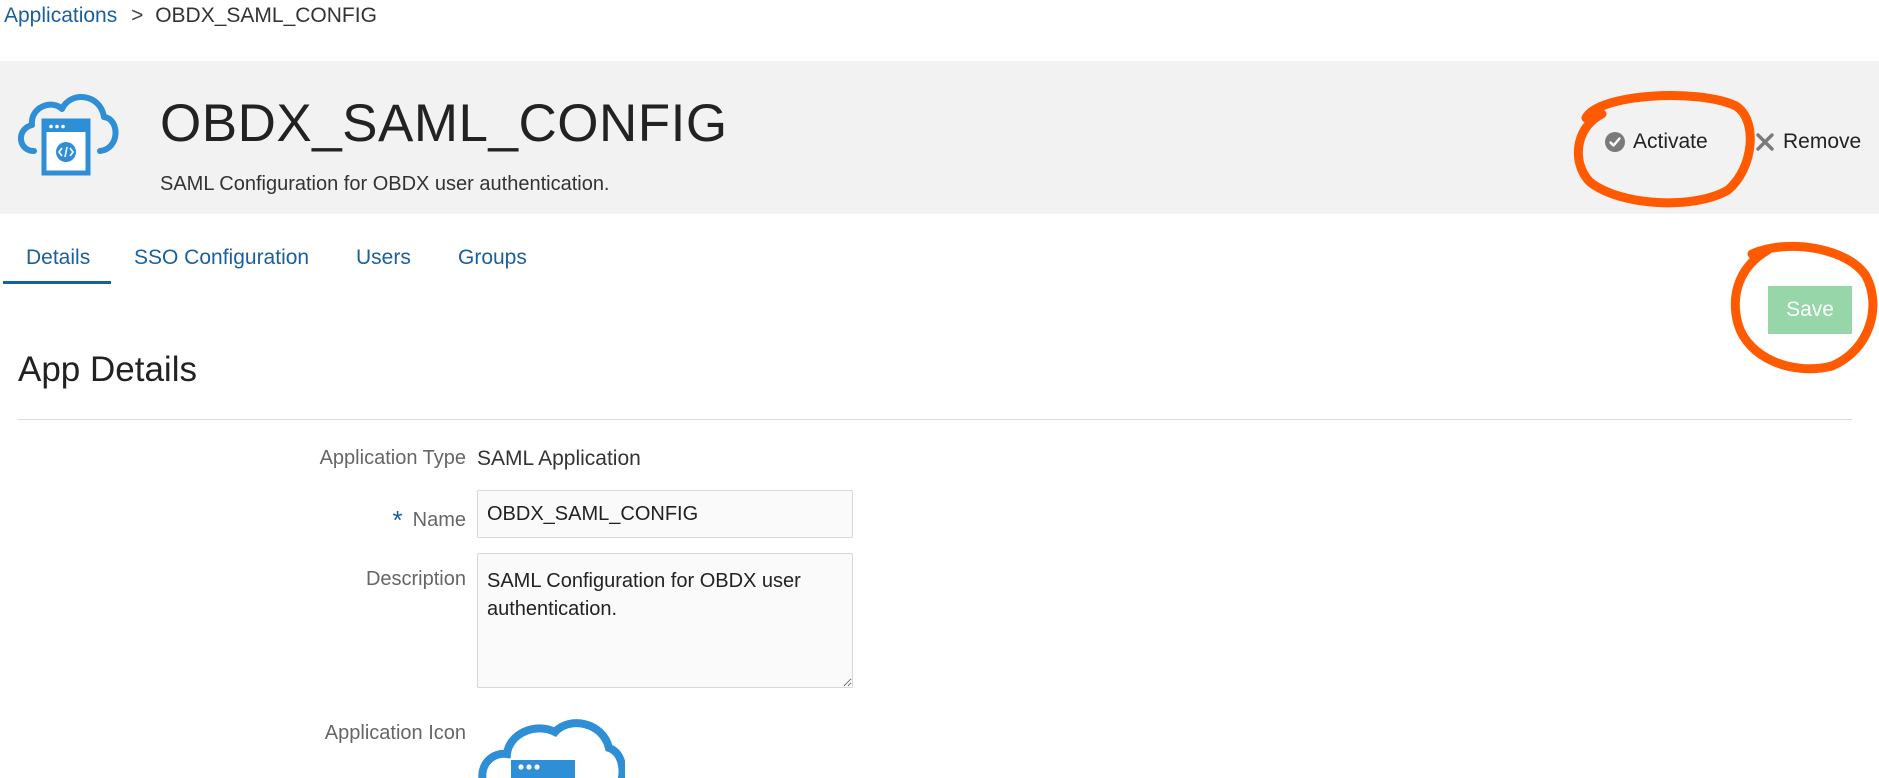 The width and height of the screenshot is (1879, 778). Describe the element at coordinates (60, 15) in the screenshot. I see `breadcrumb-applications-link: Applications` at that location.